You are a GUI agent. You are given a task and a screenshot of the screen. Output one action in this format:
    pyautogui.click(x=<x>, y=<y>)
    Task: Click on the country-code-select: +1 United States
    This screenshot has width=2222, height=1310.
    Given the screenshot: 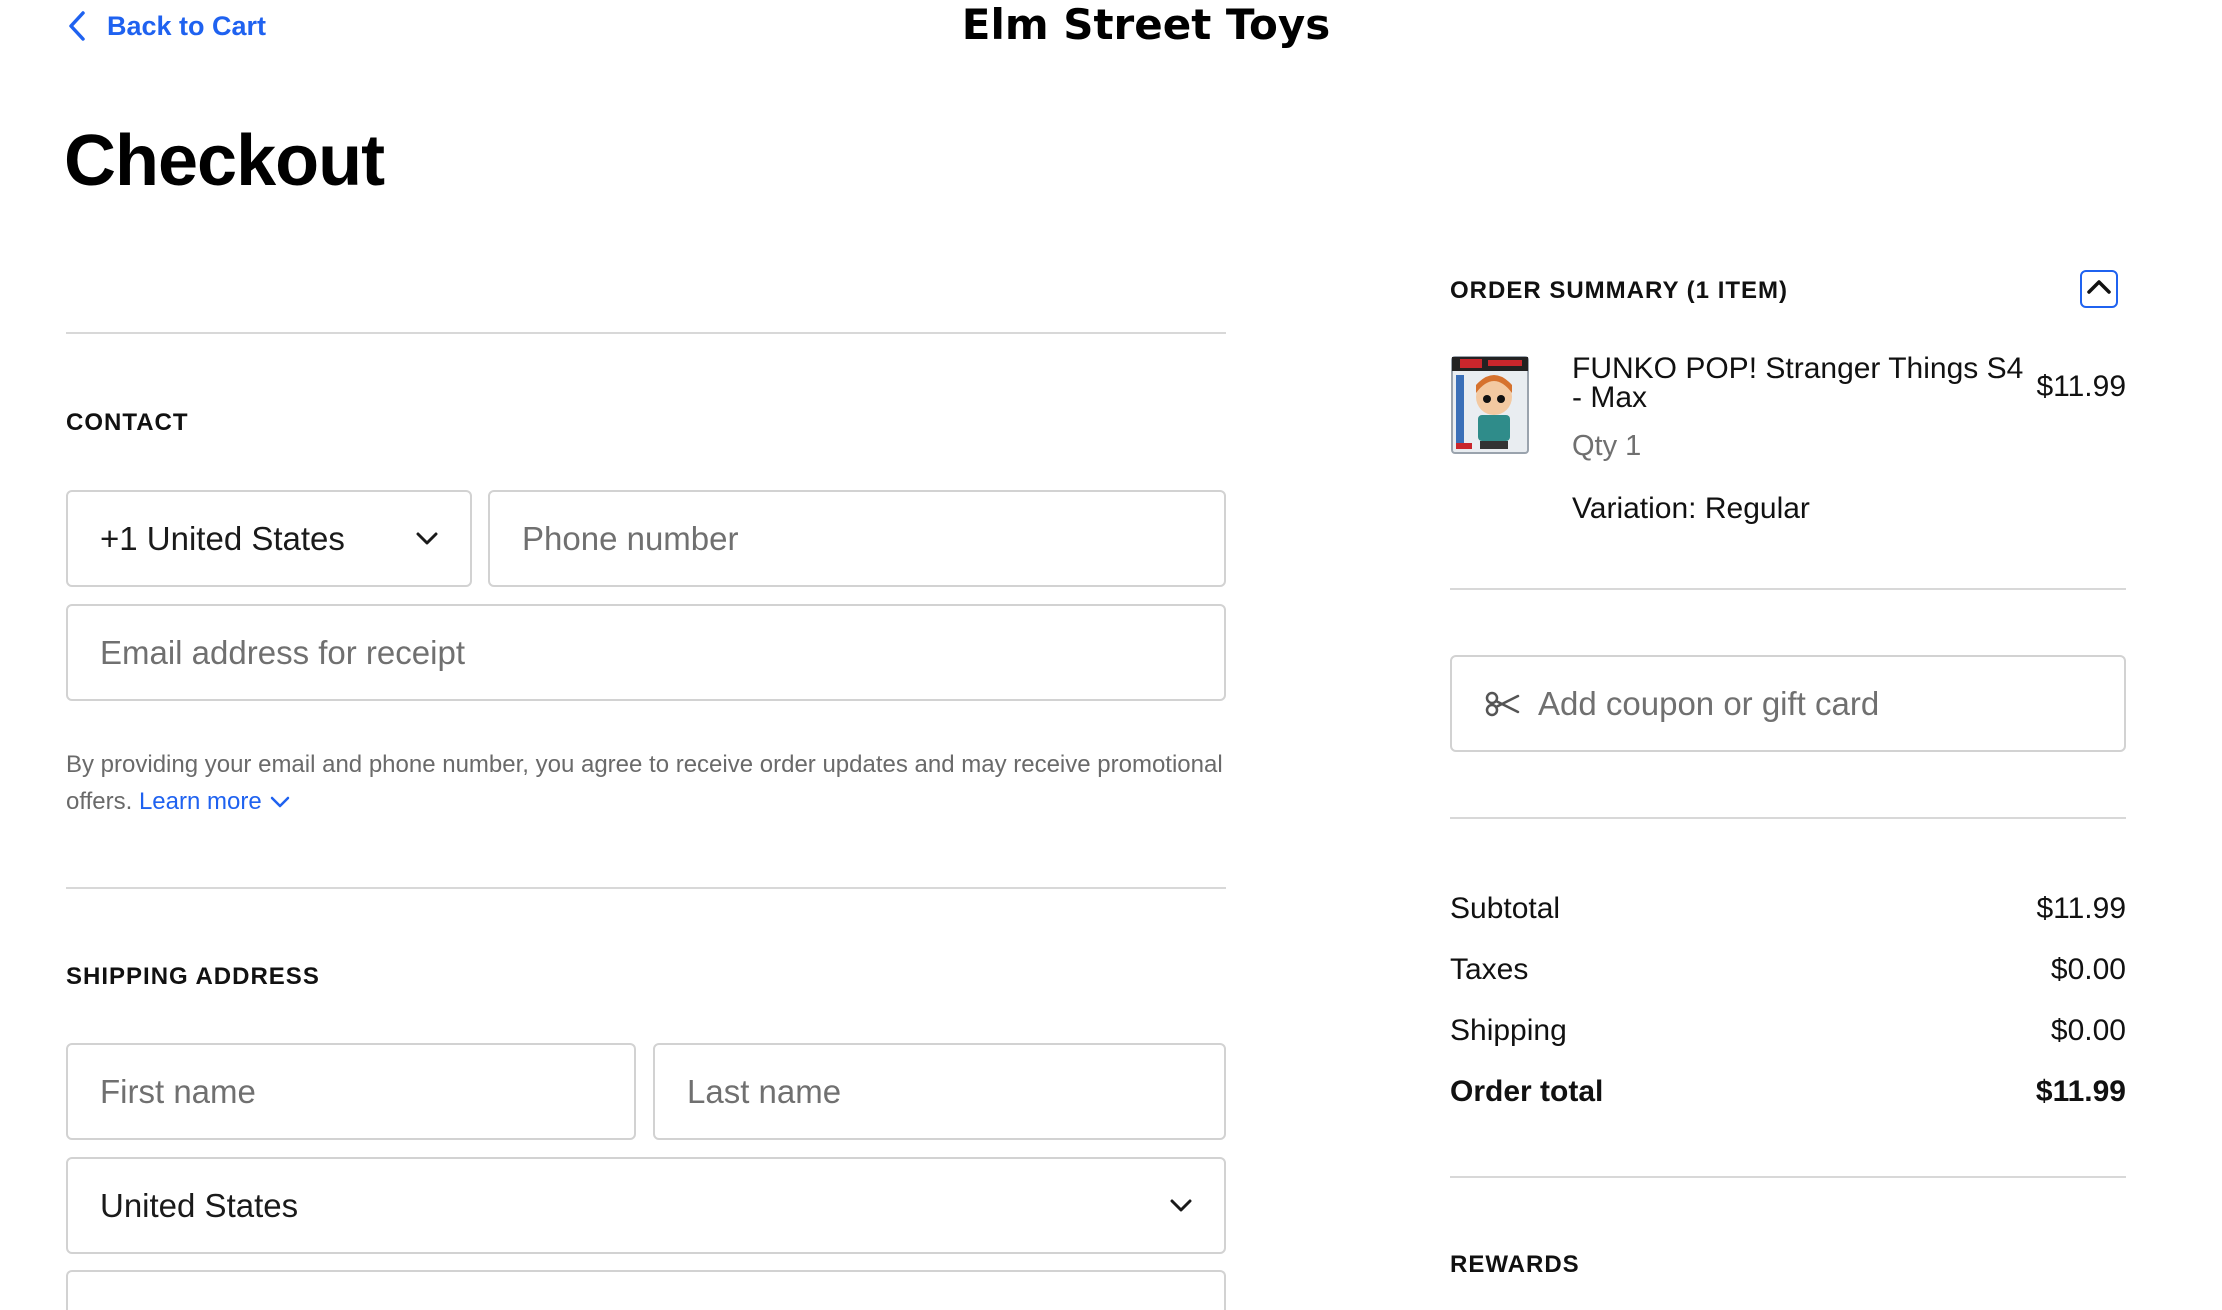 What is the action you would take?
    pyautogui.click(x=269, y=538)
    